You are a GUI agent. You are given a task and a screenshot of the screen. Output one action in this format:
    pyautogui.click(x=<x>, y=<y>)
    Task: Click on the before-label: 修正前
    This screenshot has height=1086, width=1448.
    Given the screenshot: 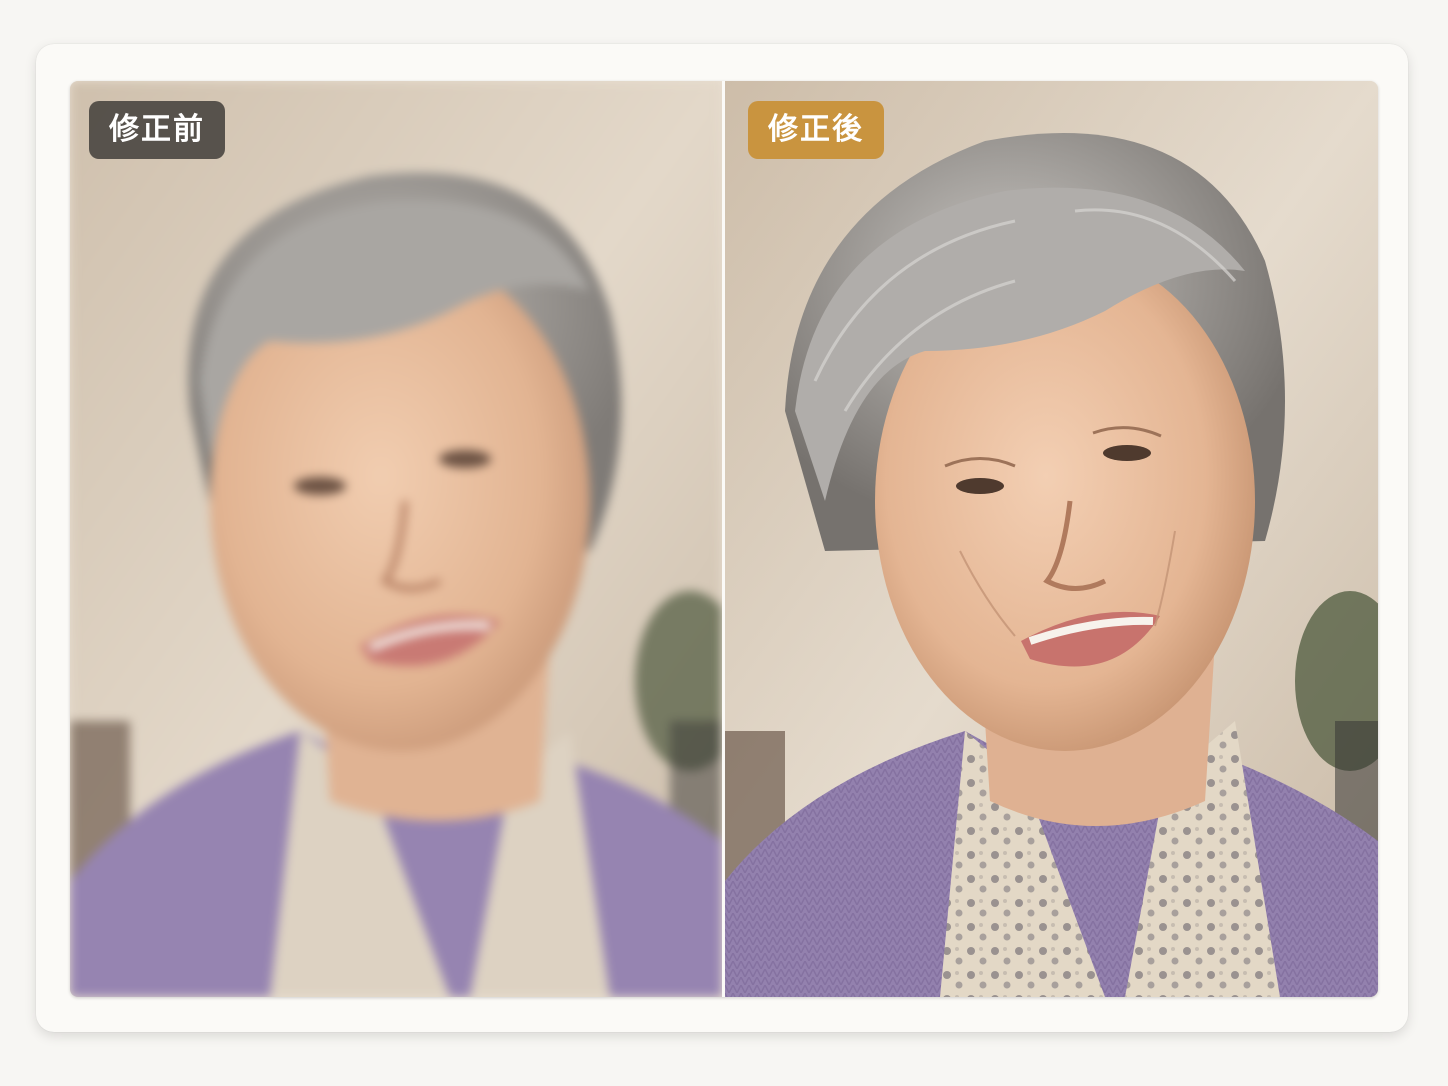 What is the action you would take?
    pyautogui.click(x=157, y=130)
    